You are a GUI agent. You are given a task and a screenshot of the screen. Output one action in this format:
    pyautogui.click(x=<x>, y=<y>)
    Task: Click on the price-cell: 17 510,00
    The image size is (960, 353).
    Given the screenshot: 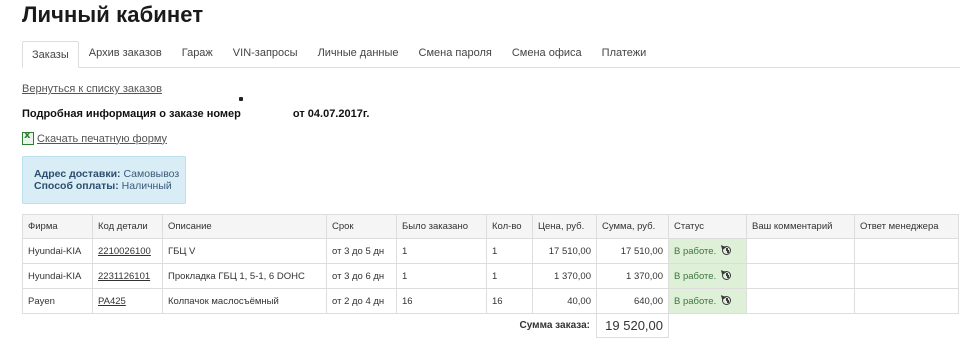 What is the action you would take?
    pyautogui.click(x=564, y=251)
    